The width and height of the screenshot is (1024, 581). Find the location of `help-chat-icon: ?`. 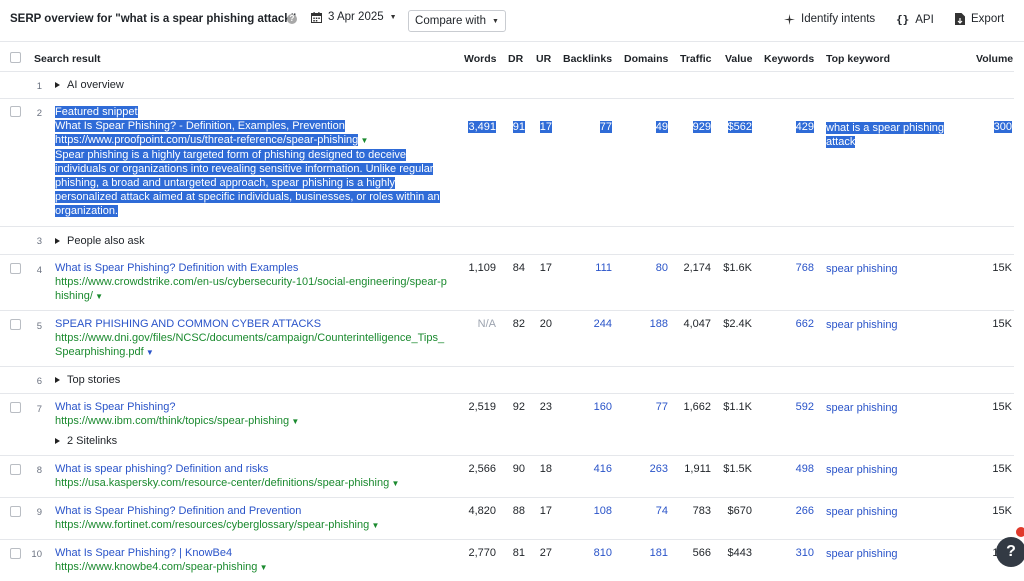

help-chat-icon: ? is located at coordinates (1010, 552).